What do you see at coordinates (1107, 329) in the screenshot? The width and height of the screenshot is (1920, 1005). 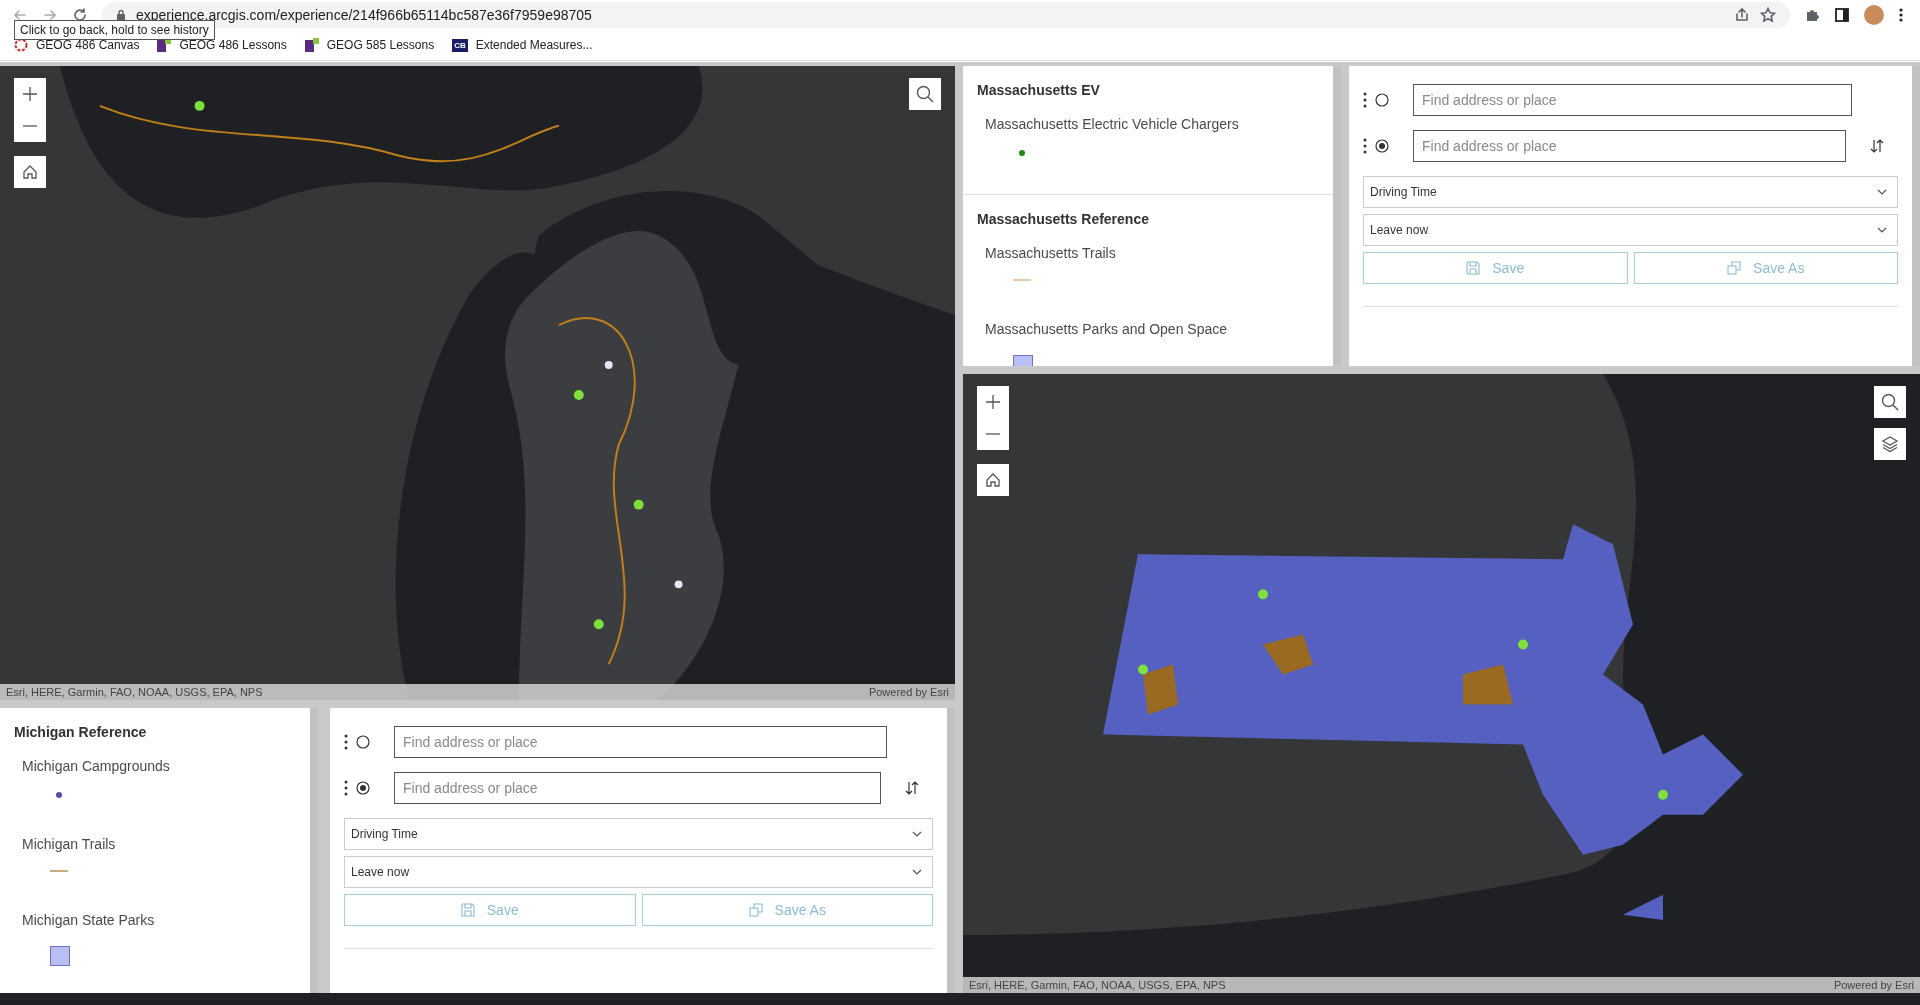 I see `layer-label: Massachusetts Parks and Open Space` at bounding box center [1107, 329].